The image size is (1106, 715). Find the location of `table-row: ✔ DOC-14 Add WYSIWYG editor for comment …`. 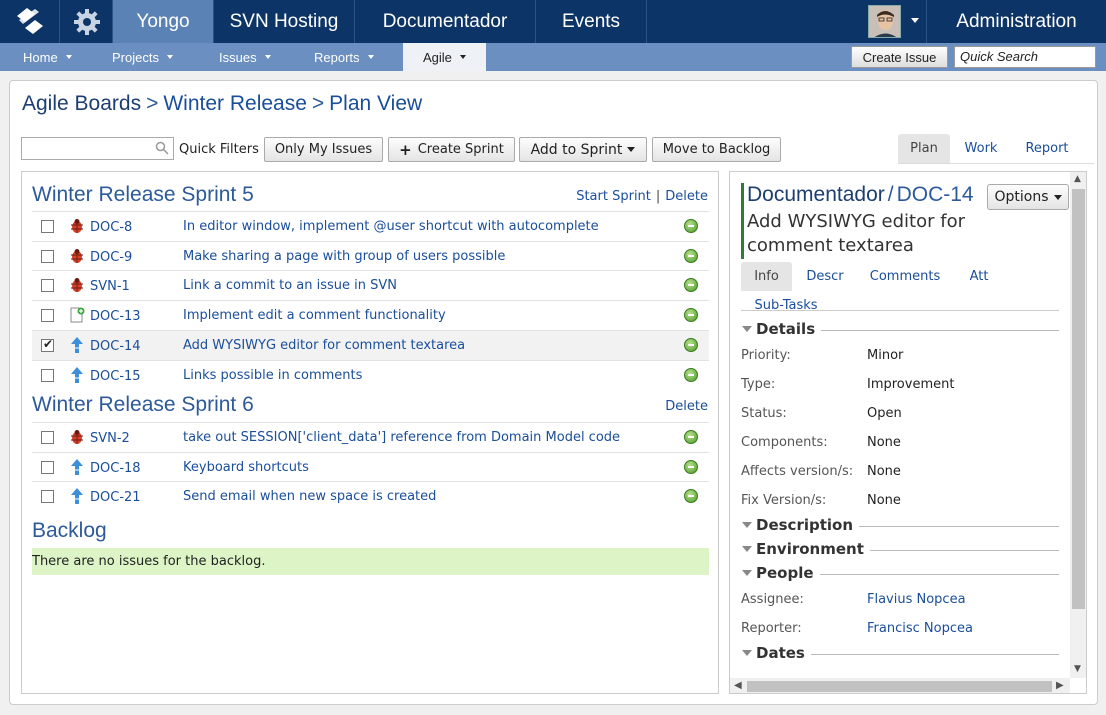

table-row: ✔ DOC-14 Add WYSIWYG editor for comment … is located at coordinates (370, 345).